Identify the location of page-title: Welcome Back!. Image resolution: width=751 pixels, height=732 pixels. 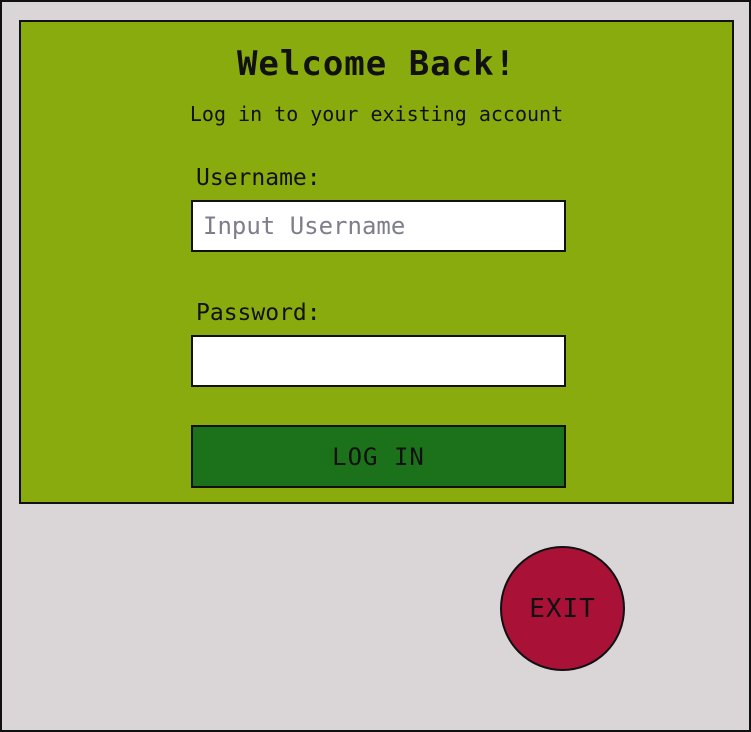
(376, 64).